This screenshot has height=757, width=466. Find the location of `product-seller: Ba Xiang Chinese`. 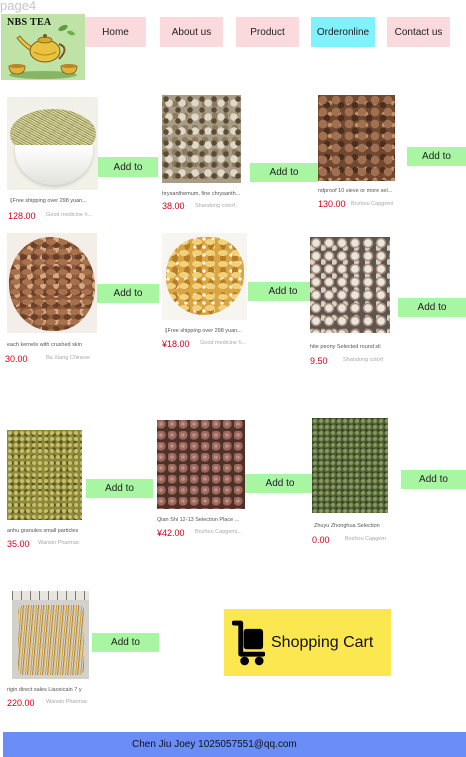

product-seller: Ba Xiang Chinese is located at coordinates (72, 358).